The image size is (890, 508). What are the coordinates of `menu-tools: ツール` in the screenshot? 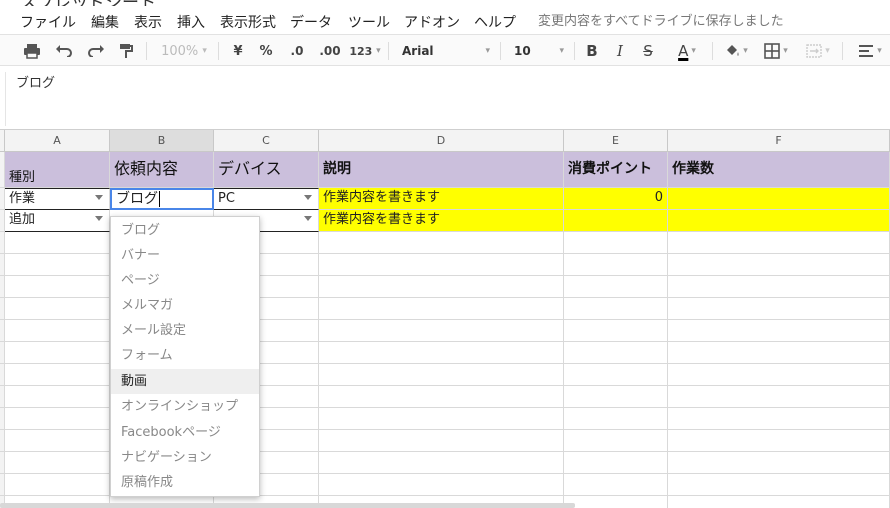 It's located at (369, 22).